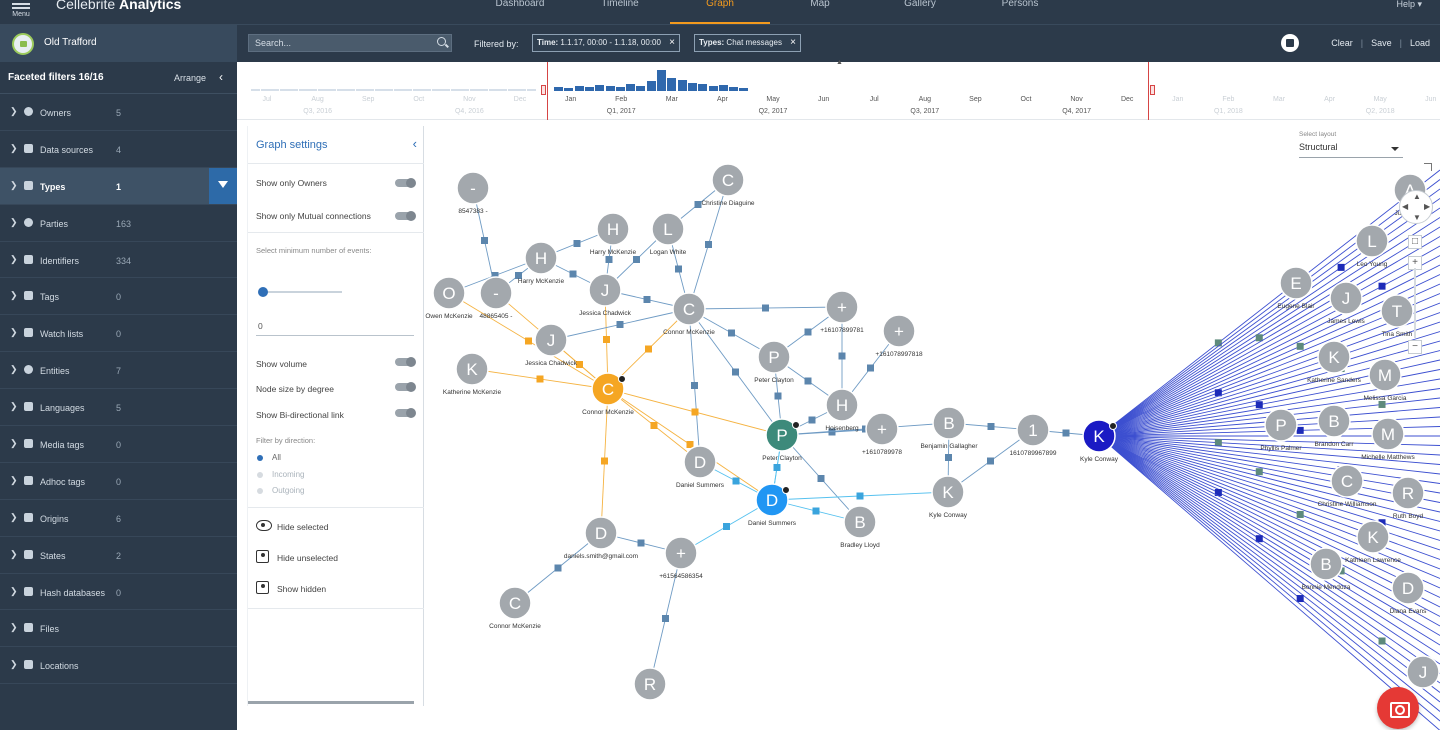 The width and height of the screenshot is (1440, 730). I want to click on clear-button: Clear, so click(1342, 43).